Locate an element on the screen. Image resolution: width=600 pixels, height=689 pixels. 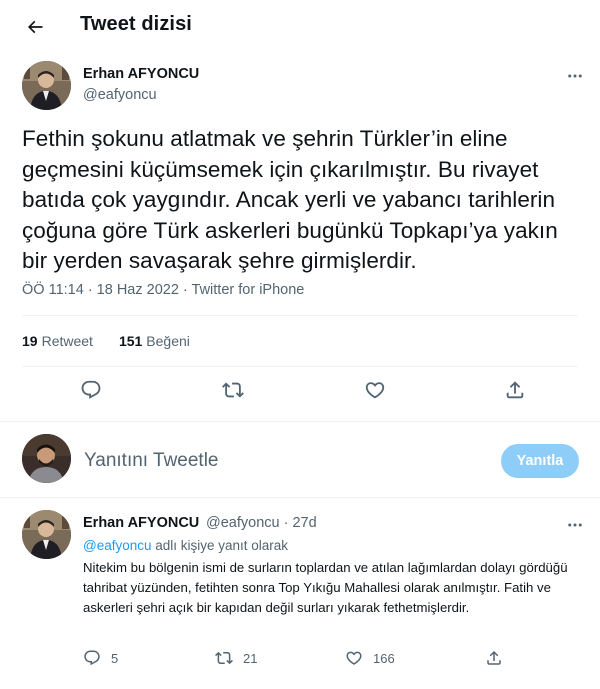
retweet-stat: 19 Retweet is located at coordinates (57, 341).